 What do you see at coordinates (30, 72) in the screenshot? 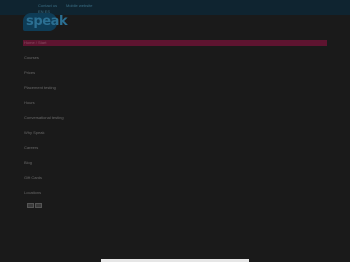
I see `menu-item-label: Prices` at bounding box center [30, 72].